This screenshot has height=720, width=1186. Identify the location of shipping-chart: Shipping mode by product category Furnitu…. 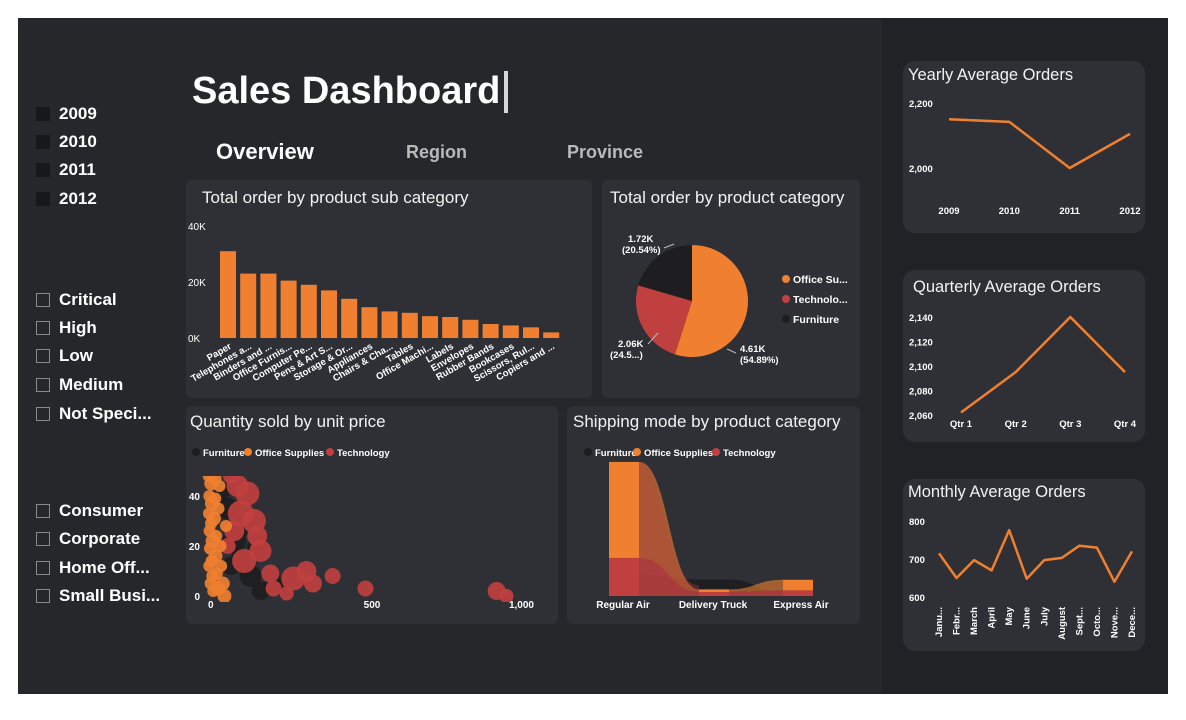
(707, 511).